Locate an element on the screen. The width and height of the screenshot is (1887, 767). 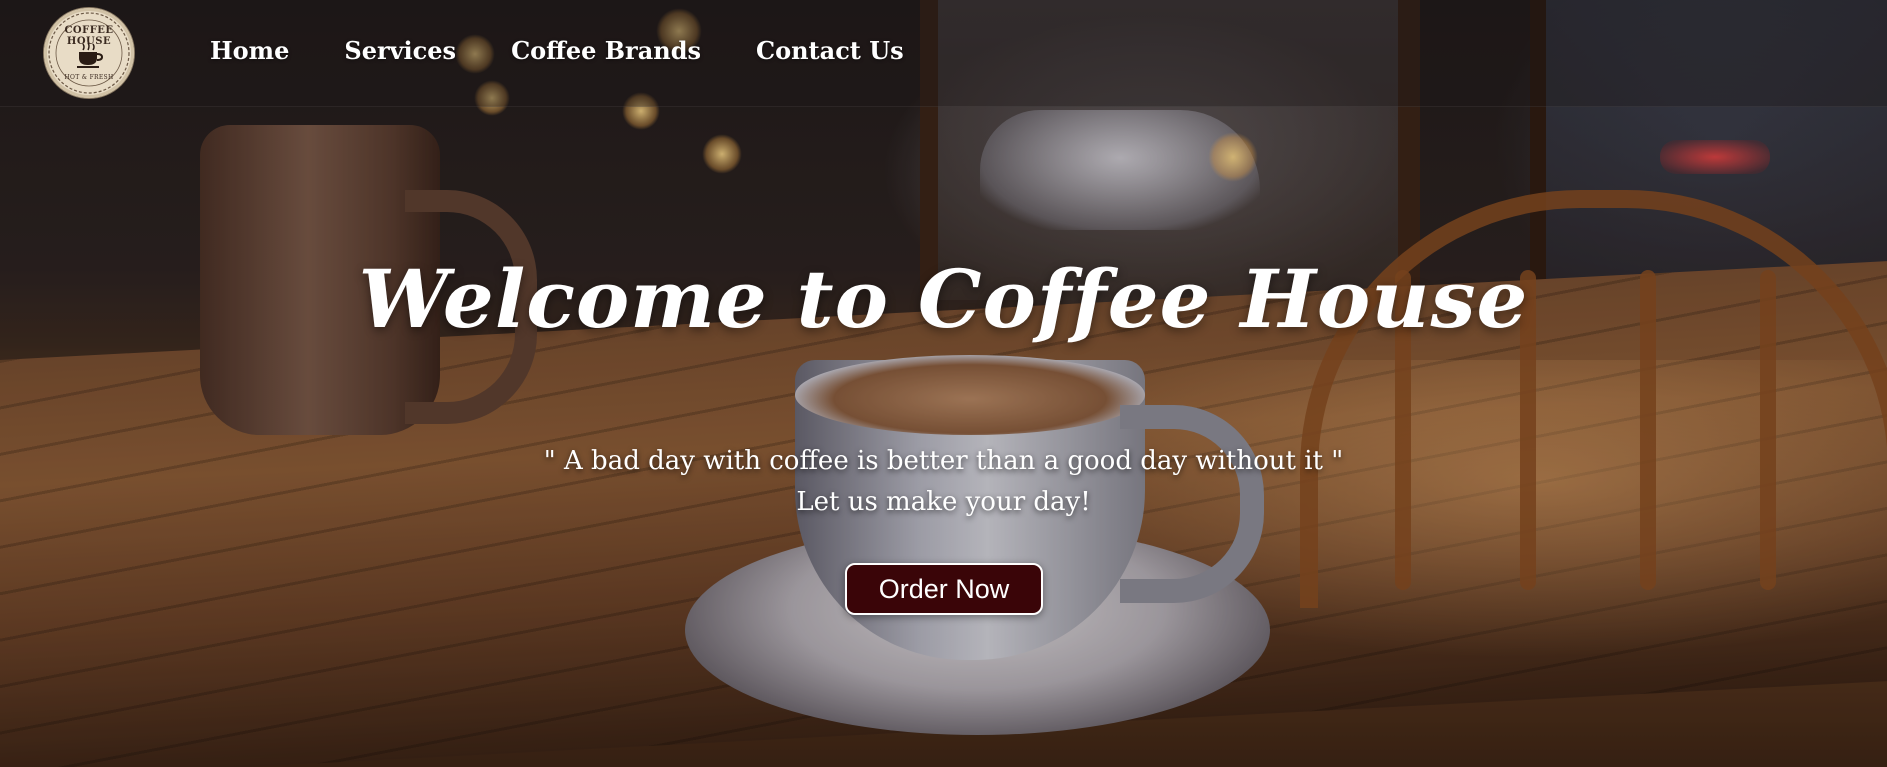
coffee-cup-icon is located at coordinates (90, 55).